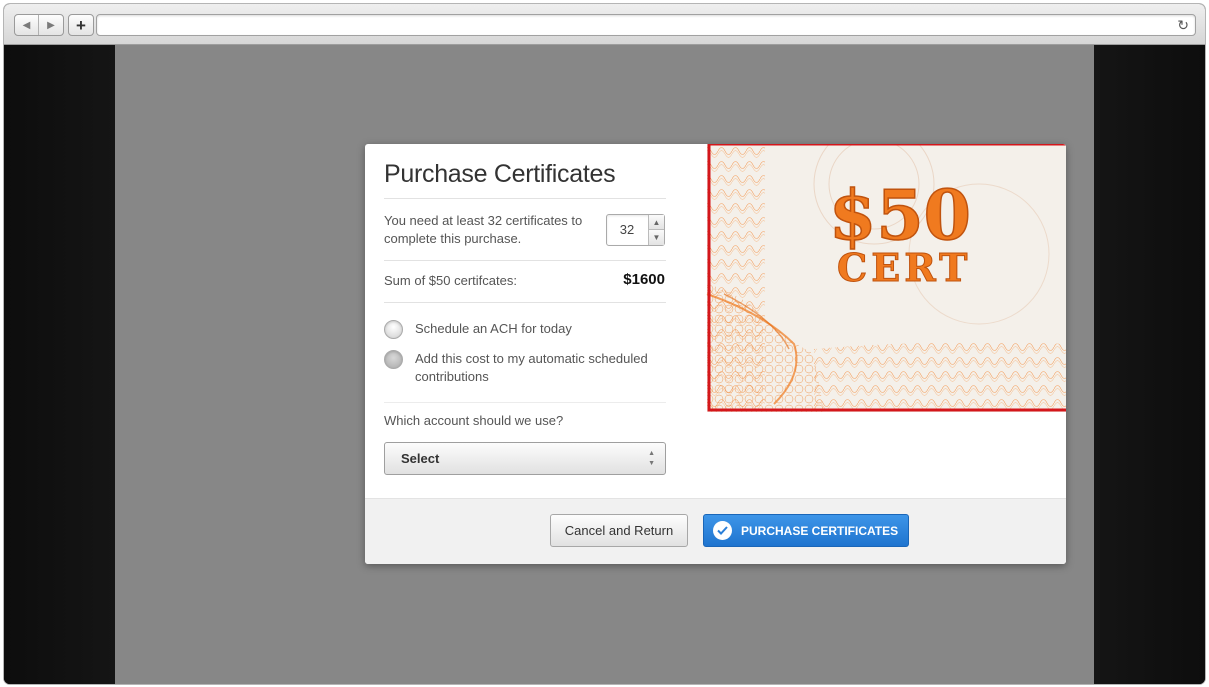  Describe the element at coordinates (619, 530) in the screenshot. I see `cancel-and-return-button: Cancel and Return` at that location.